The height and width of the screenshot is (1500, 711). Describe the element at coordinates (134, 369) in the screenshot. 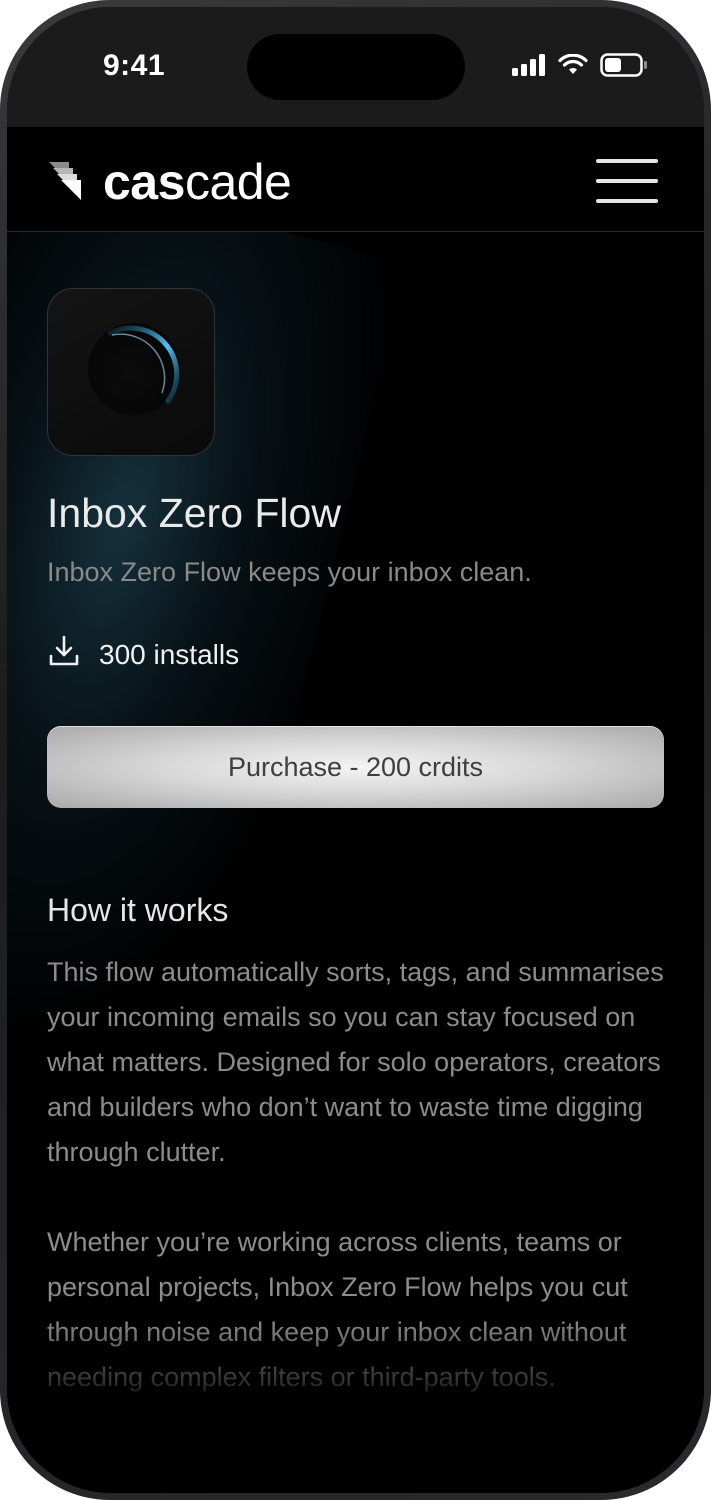

I see `planet-icon` at that location.